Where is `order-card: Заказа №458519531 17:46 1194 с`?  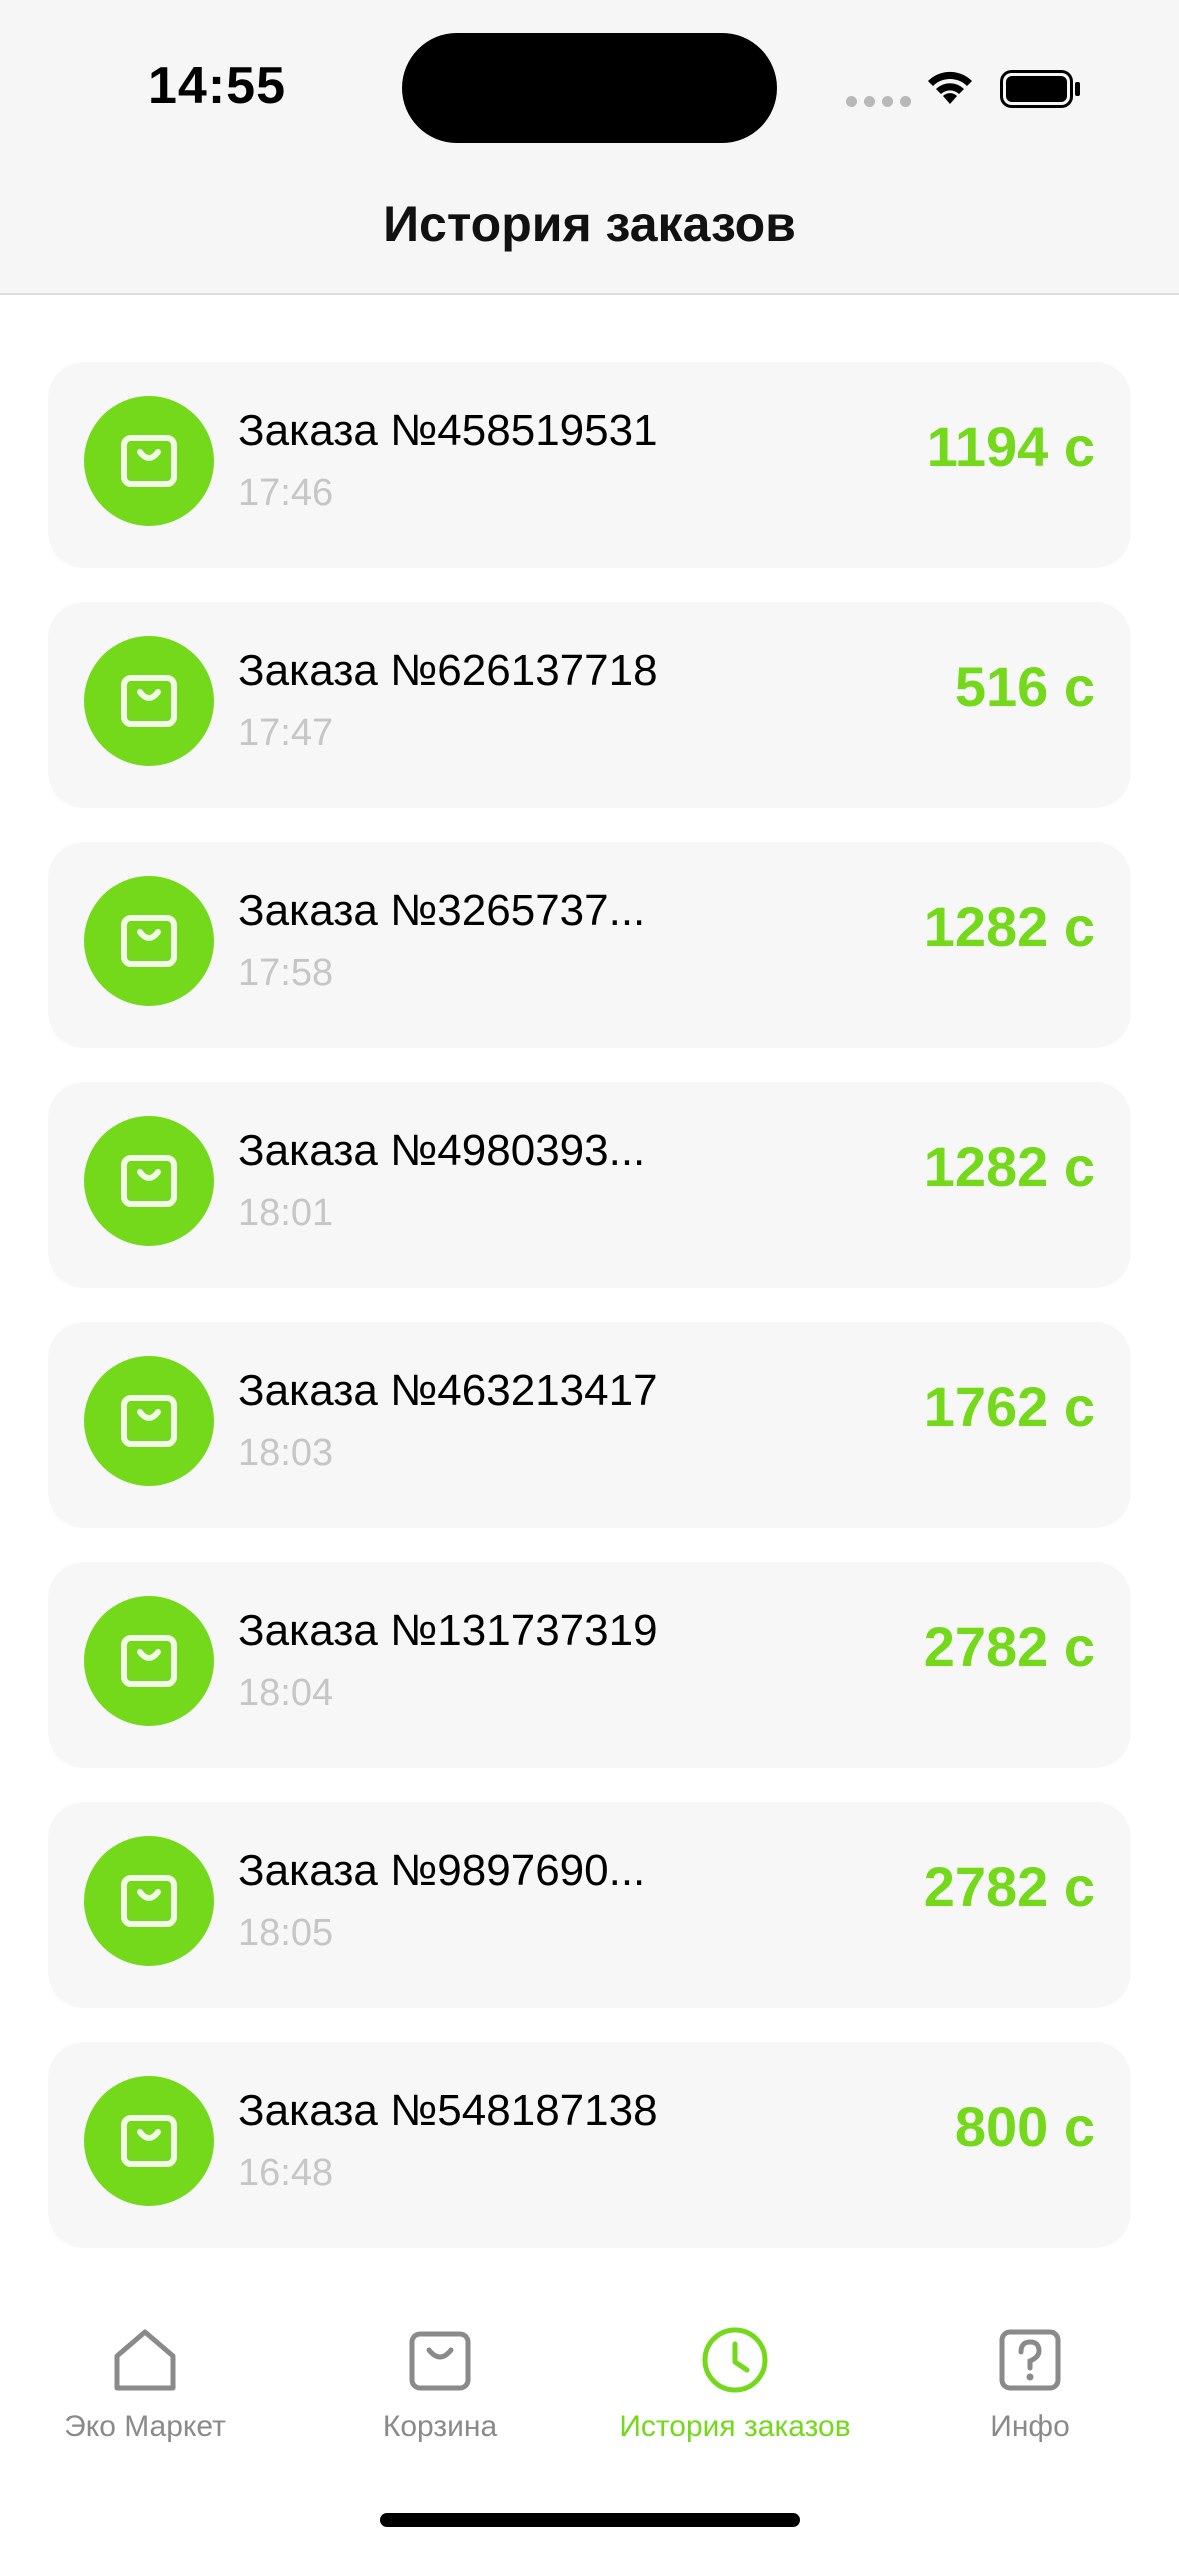
order-card: Заказа №458519531 17:46 1194 с is located at coordinates (589, 465).